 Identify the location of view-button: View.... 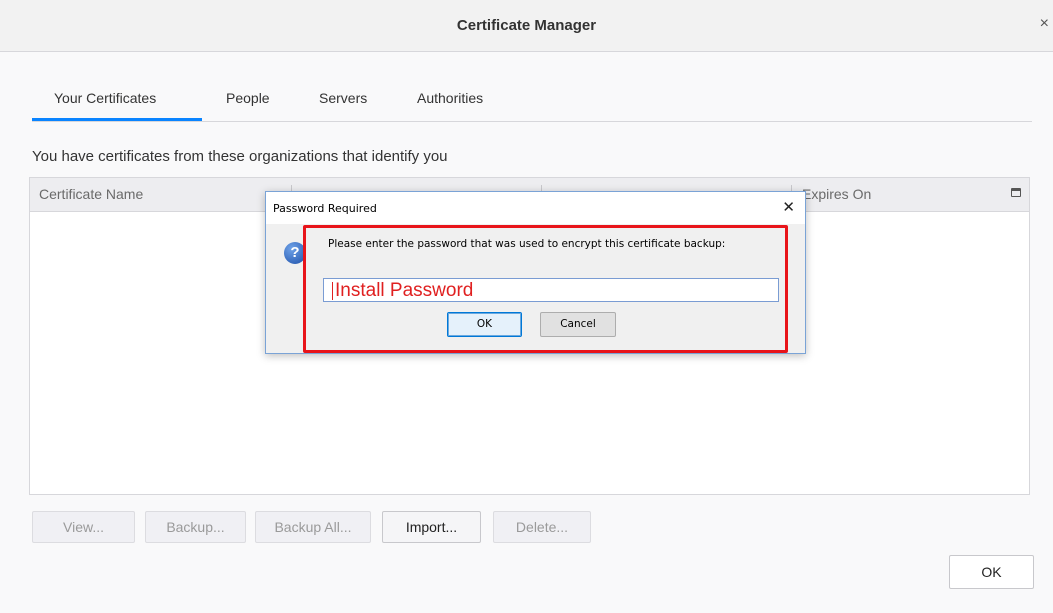
(83, 527).